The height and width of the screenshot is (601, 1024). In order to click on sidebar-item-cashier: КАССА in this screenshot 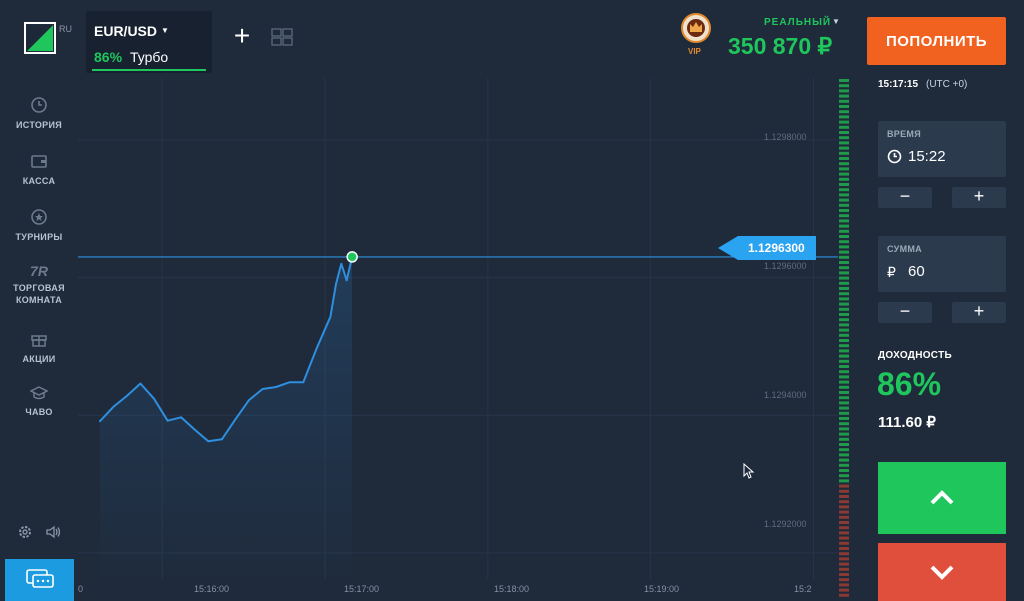, I will do `click(39, 169)`.